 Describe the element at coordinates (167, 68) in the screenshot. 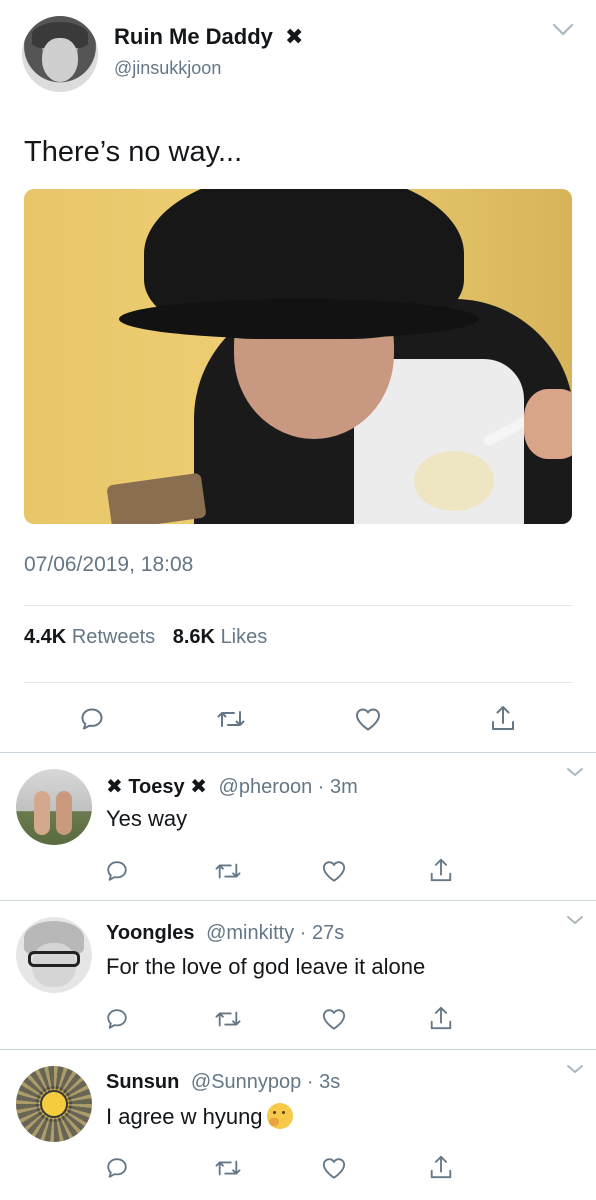

I see `author-handle: @jinsukkjoon` at that location.